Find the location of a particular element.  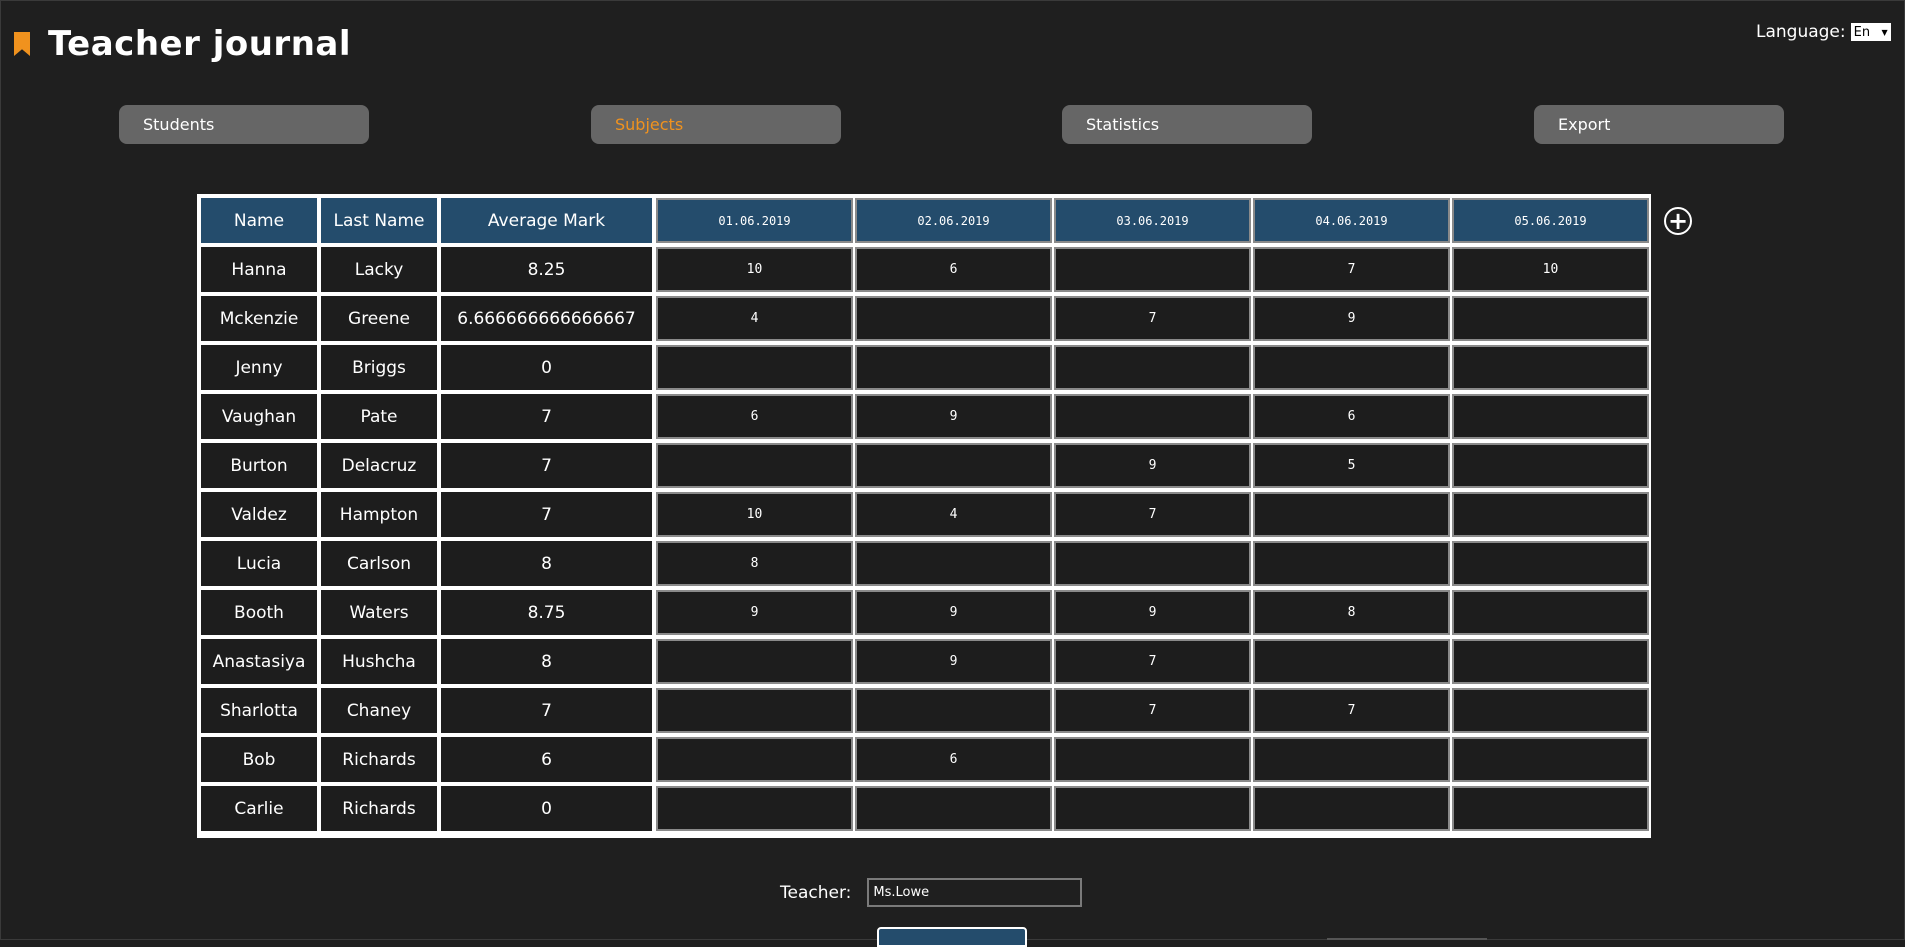

student-first-name-cell: Anastasiya is located at coordinates (259, 661).